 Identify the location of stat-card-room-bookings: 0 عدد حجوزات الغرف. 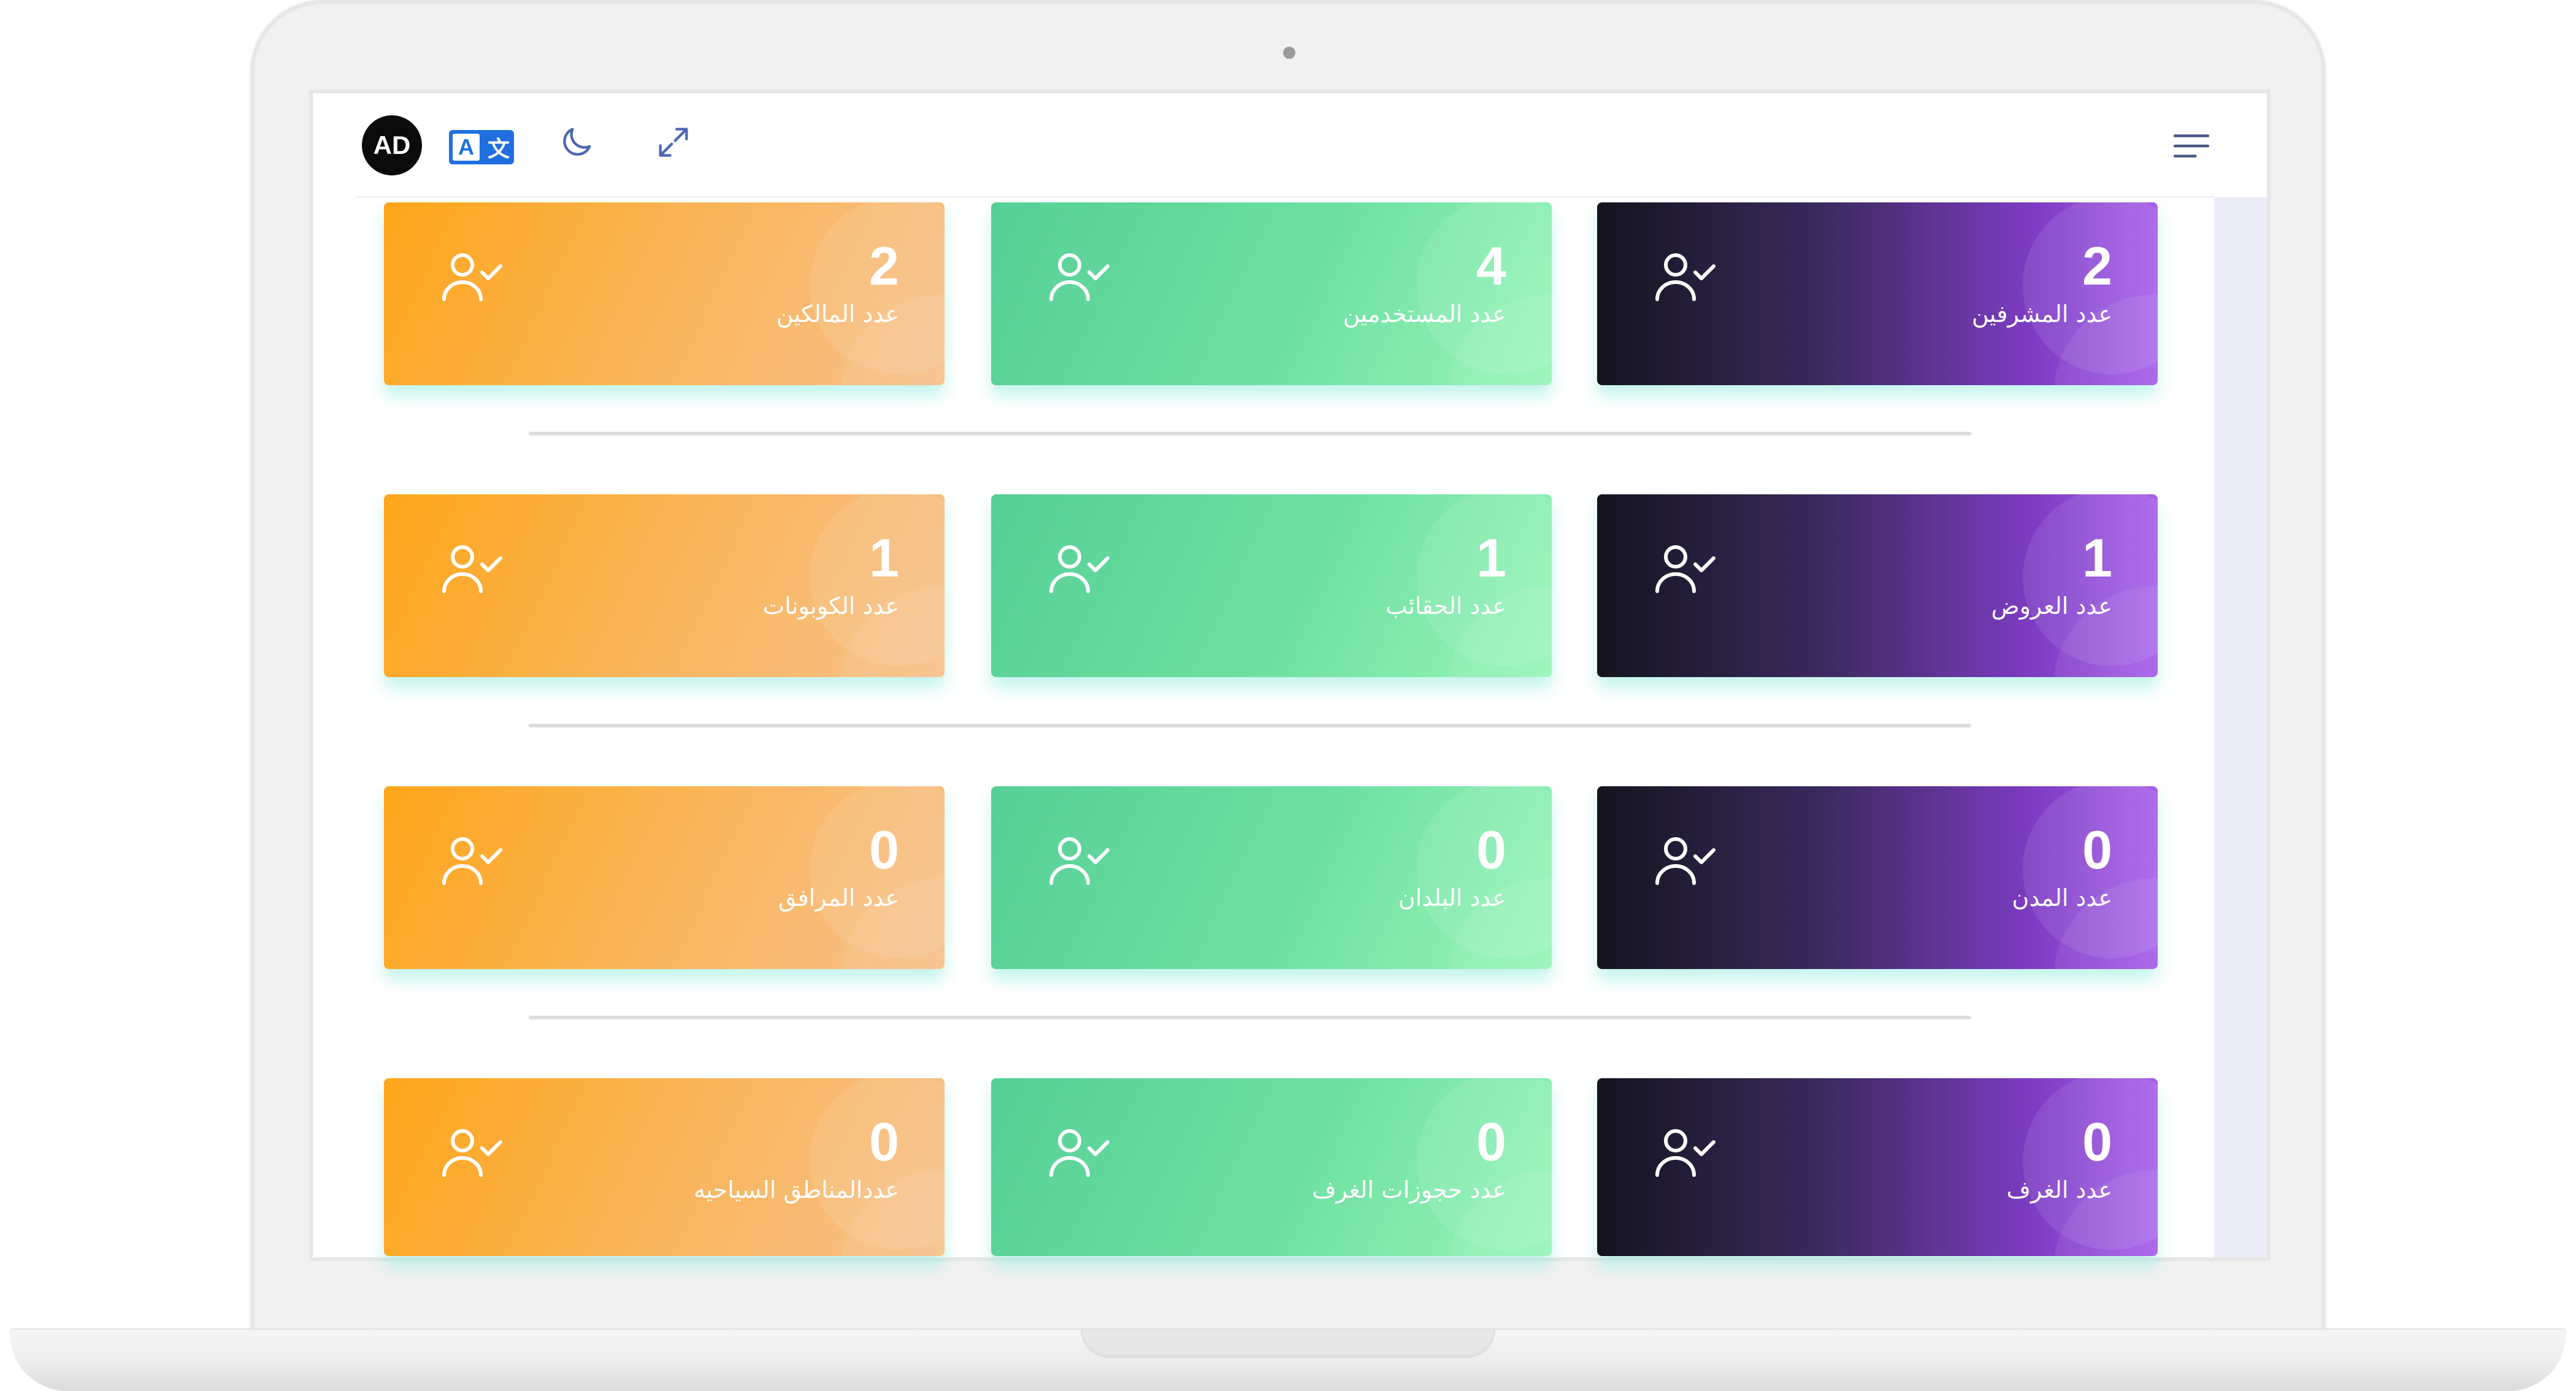
(1271, 1167).